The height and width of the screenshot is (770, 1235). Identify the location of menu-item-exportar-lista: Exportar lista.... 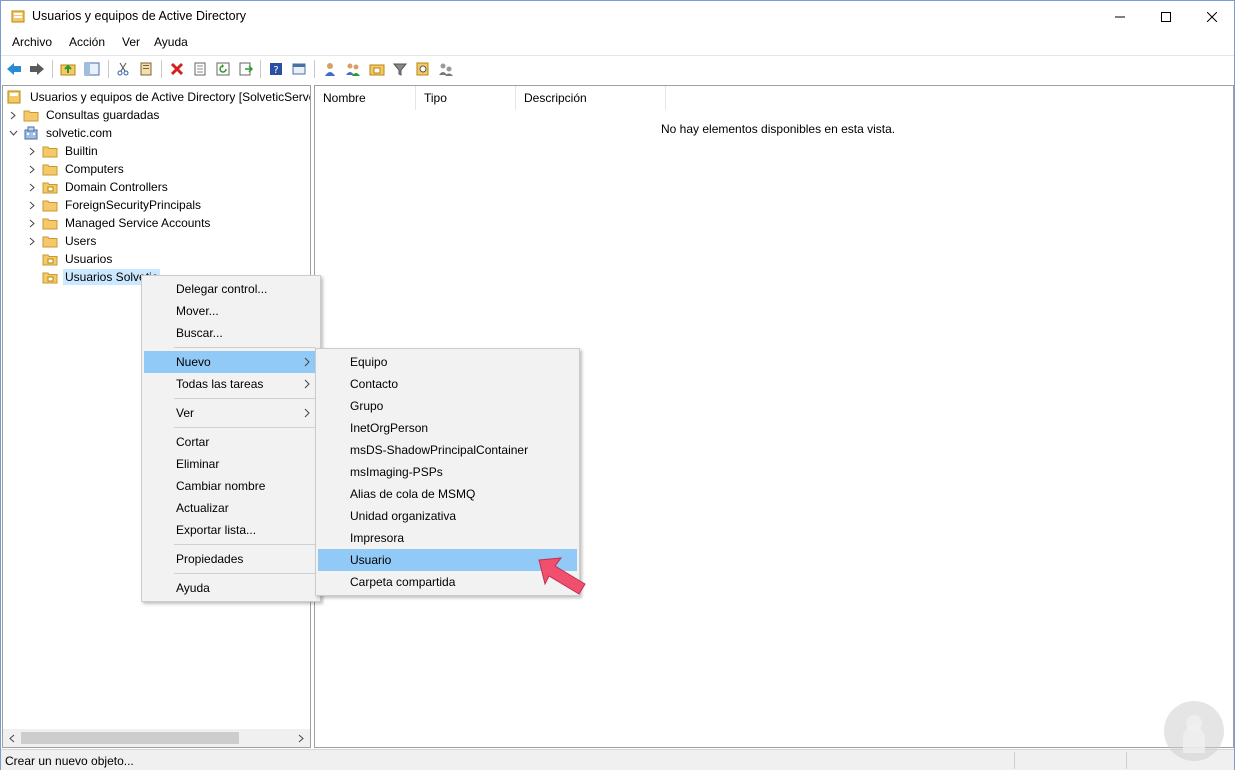
(231, 530).